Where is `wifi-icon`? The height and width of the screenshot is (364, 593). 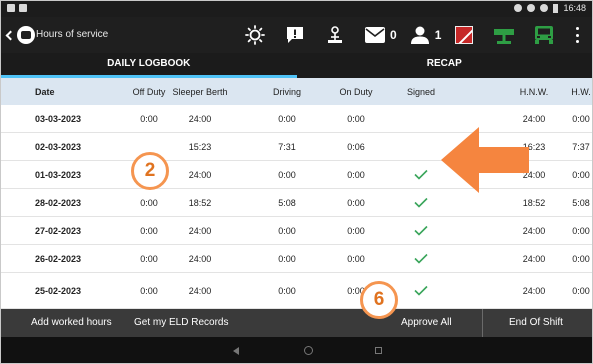
wifi-icon is located at coordinates (531, 8).